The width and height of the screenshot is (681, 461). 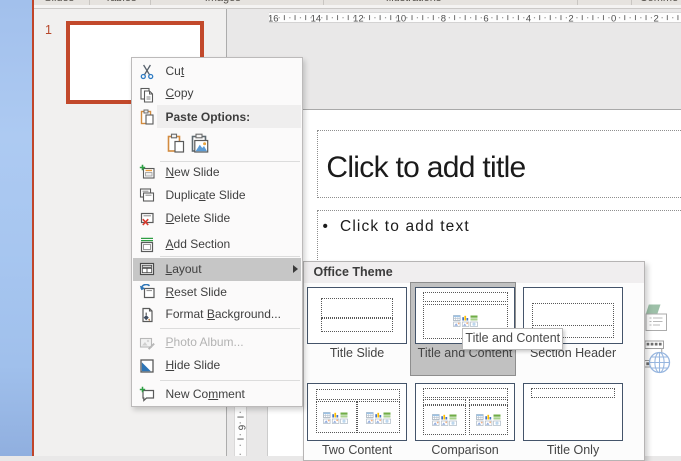 What do you see at coordinates (613, 17) in the screenshot?
I see `svg-text: 0` at bounding box center [613, 17].